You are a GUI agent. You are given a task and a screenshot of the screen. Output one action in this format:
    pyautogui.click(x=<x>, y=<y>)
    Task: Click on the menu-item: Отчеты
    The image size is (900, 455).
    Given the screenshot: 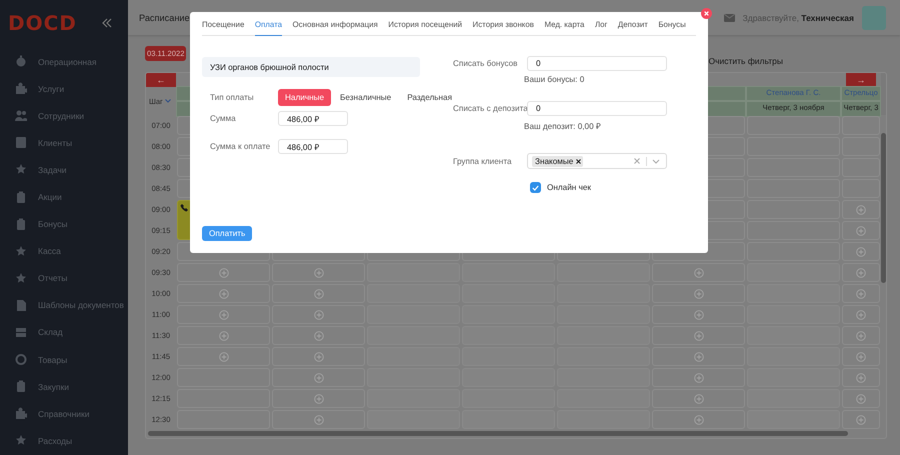 What is the action you would take?
    pyautogui.click(x=53, y=278)
    